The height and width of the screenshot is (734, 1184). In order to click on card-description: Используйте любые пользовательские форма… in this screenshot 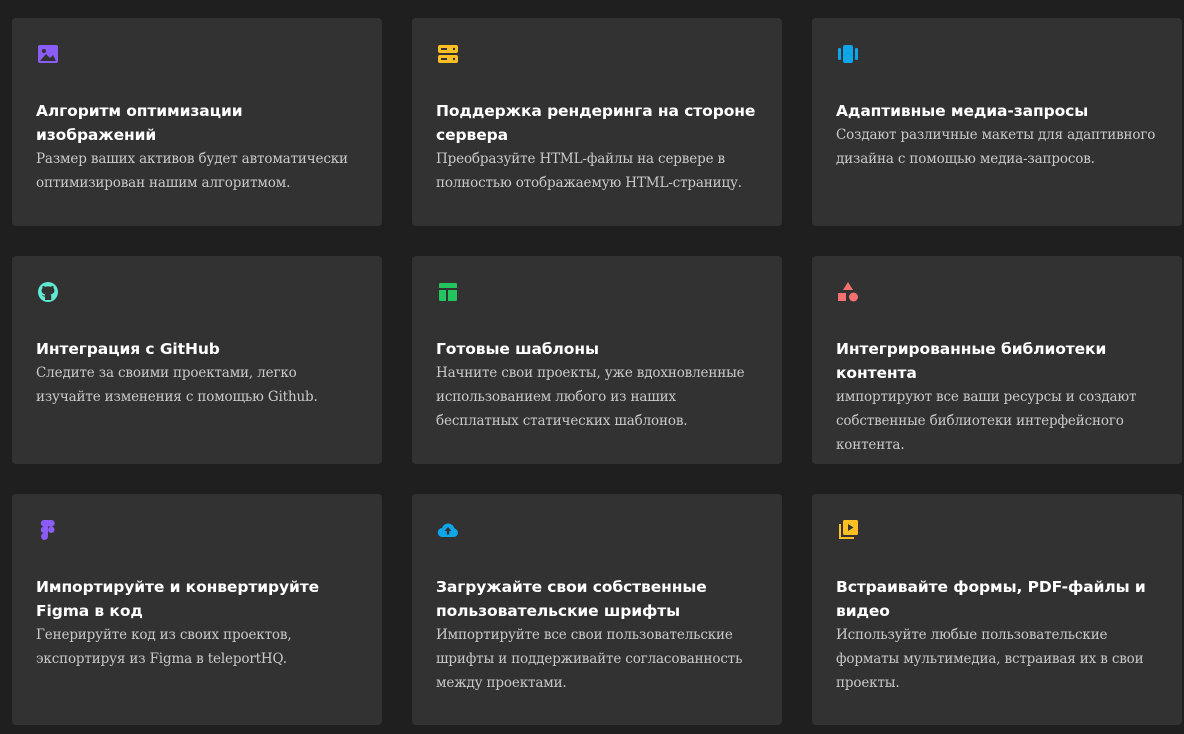, I will do `click(990, 659)`.